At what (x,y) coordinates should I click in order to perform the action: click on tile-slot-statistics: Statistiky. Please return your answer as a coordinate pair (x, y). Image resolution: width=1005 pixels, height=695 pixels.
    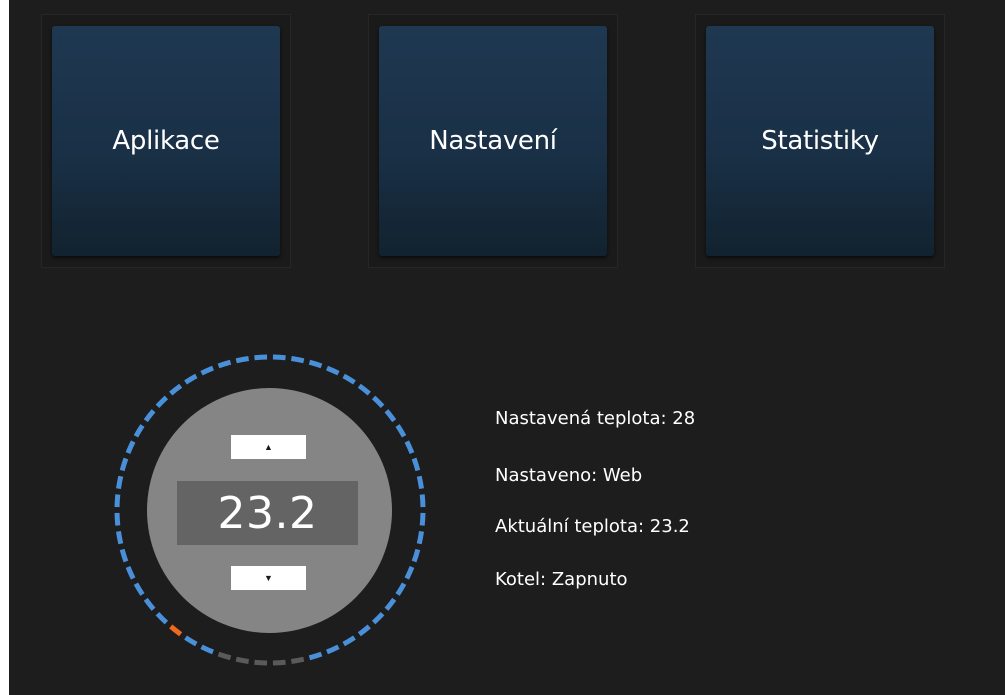
    Looking at the image, I should click on (820, 141).